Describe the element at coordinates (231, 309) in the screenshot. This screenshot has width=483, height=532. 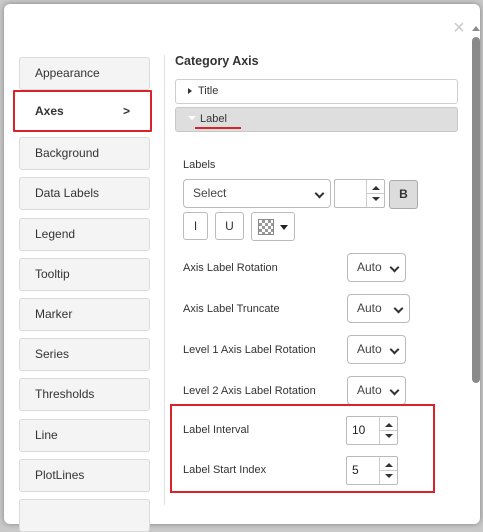
I see `axis-label-truncate-label: Axis Label Truncate` at that location.